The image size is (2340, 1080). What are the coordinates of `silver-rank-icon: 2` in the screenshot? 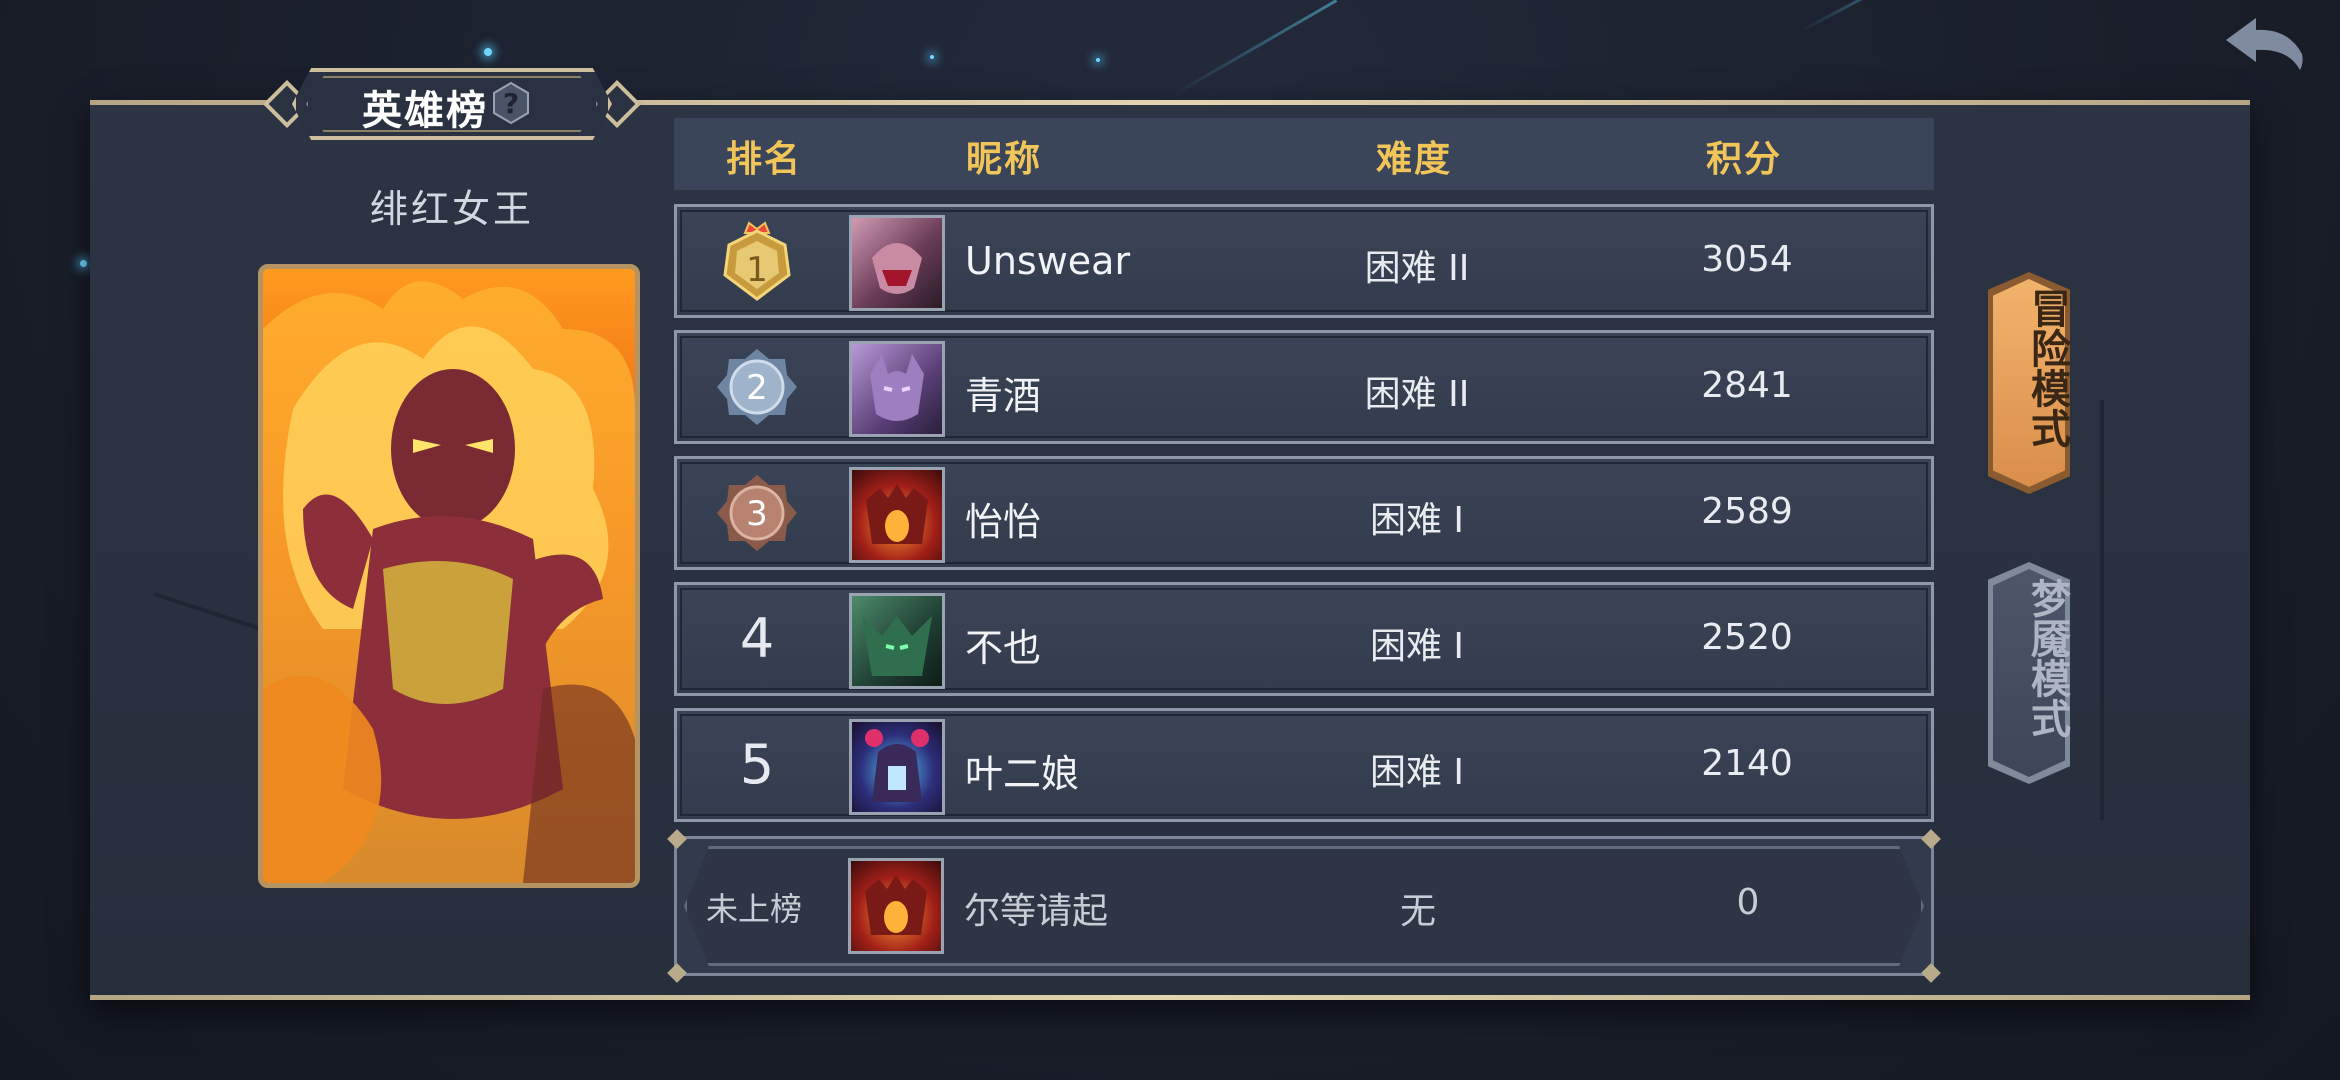 It's located at (757, 387).